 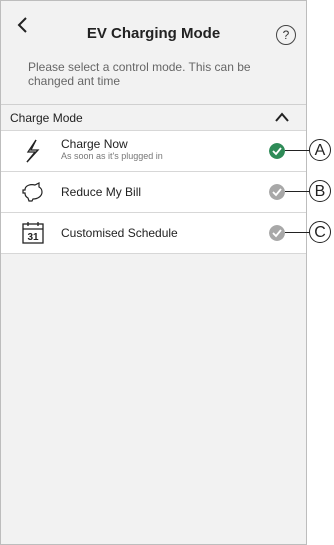 I want to click on chevron-up-icon, so click(x=282, y=117).